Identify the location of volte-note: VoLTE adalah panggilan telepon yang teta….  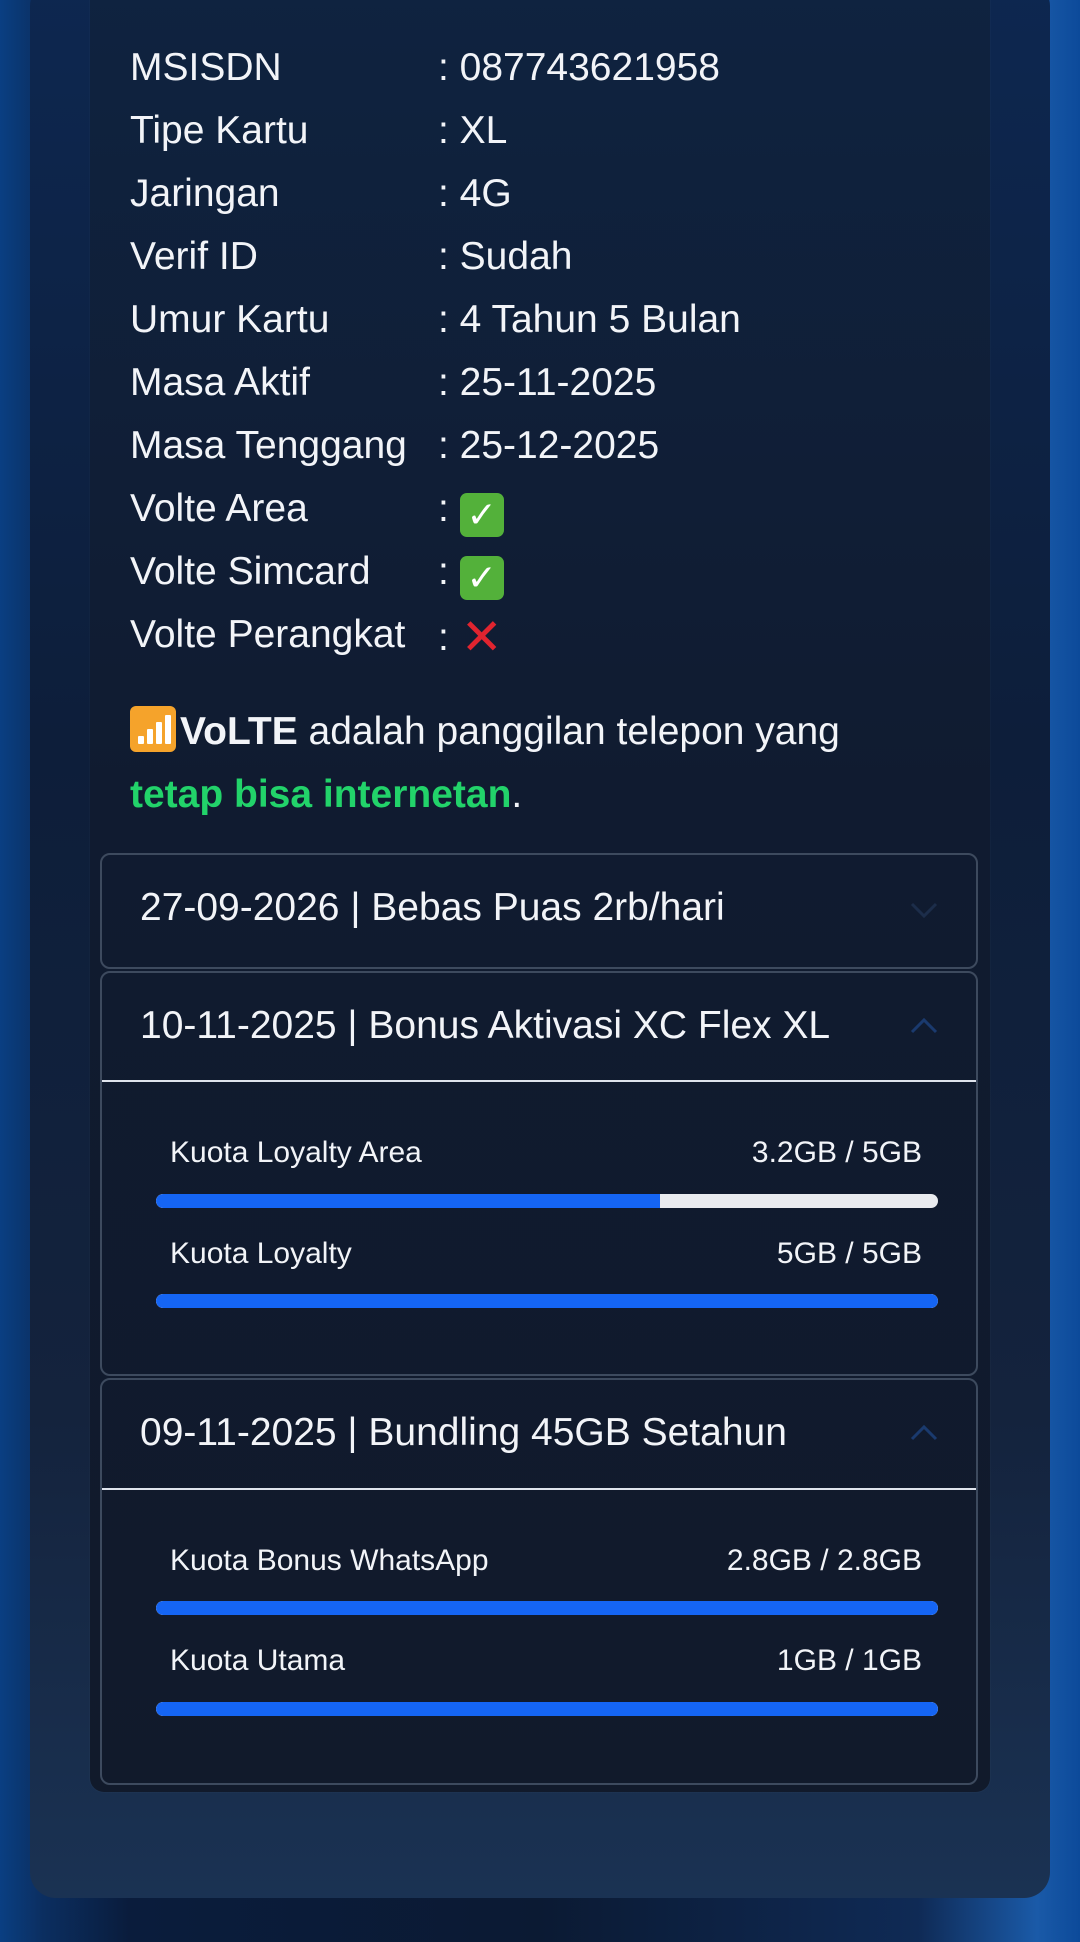
(540, 763).